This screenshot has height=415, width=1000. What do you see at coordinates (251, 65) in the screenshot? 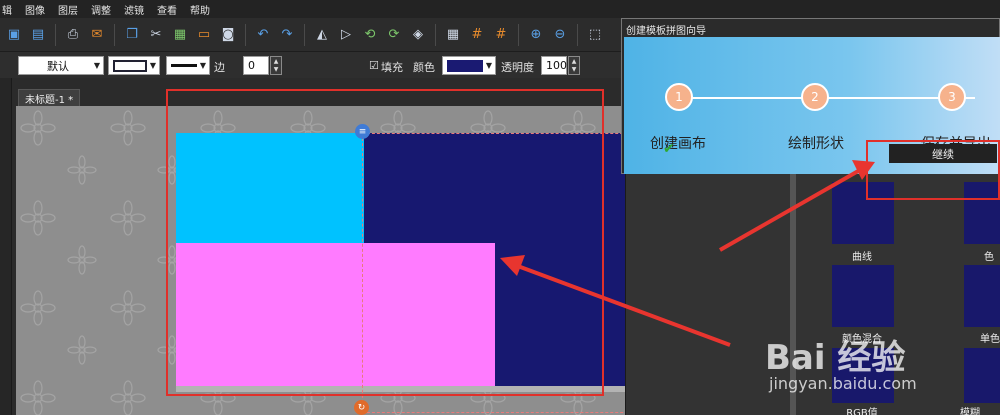
I see `edge-value: 0` at bounding box center [251, 65].